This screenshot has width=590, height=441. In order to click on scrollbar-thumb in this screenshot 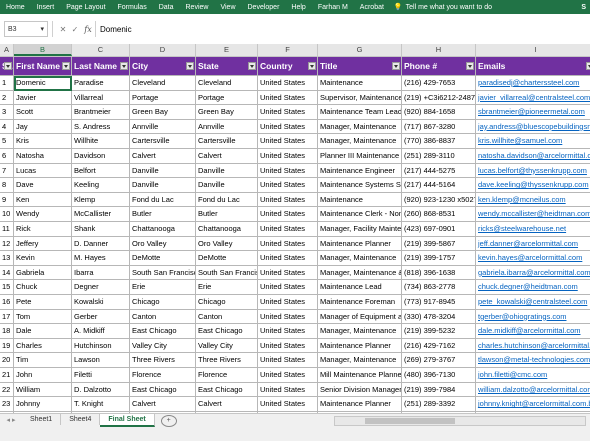, I will do `click(410, 421)`.